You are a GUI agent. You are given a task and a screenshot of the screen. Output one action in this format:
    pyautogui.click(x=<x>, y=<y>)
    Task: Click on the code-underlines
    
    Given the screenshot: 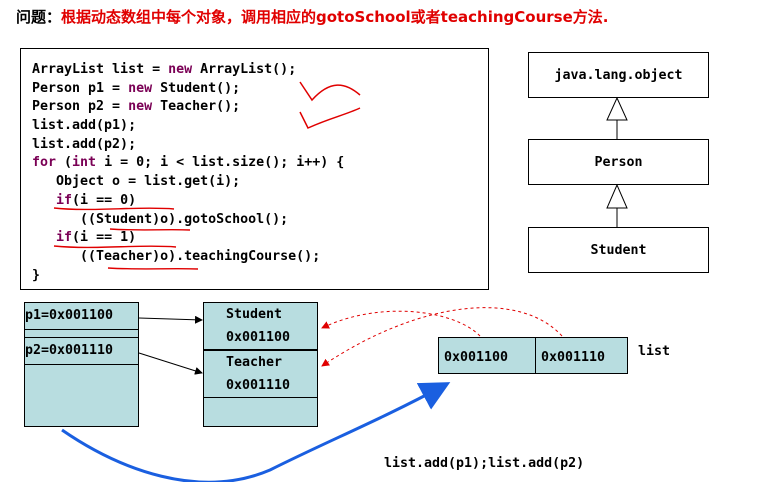 What is the action you would take?
    pyautogui.click(x=126, y=238)
    